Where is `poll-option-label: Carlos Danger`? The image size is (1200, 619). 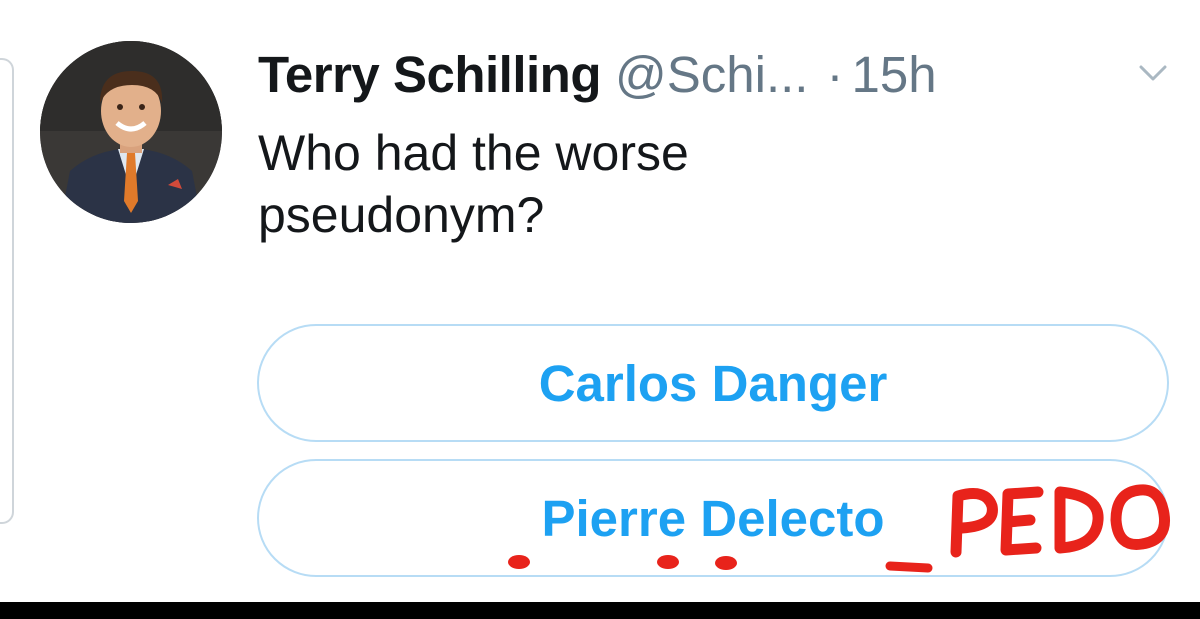 poll-option-label: Carlos Danger is located at coordinates (713, 383).